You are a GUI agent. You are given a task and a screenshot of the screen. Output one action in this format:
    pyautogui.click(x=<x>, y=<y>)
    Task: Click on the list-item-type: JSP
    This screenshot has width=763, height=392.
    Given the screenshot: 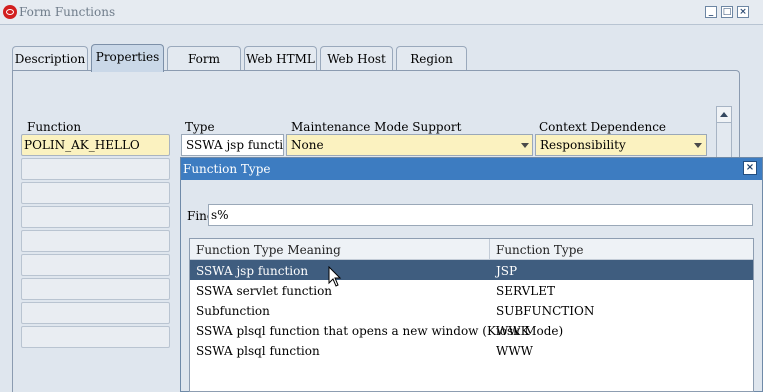 What is the action you would take?
    pyautogui.click(x=507, y=271)
    